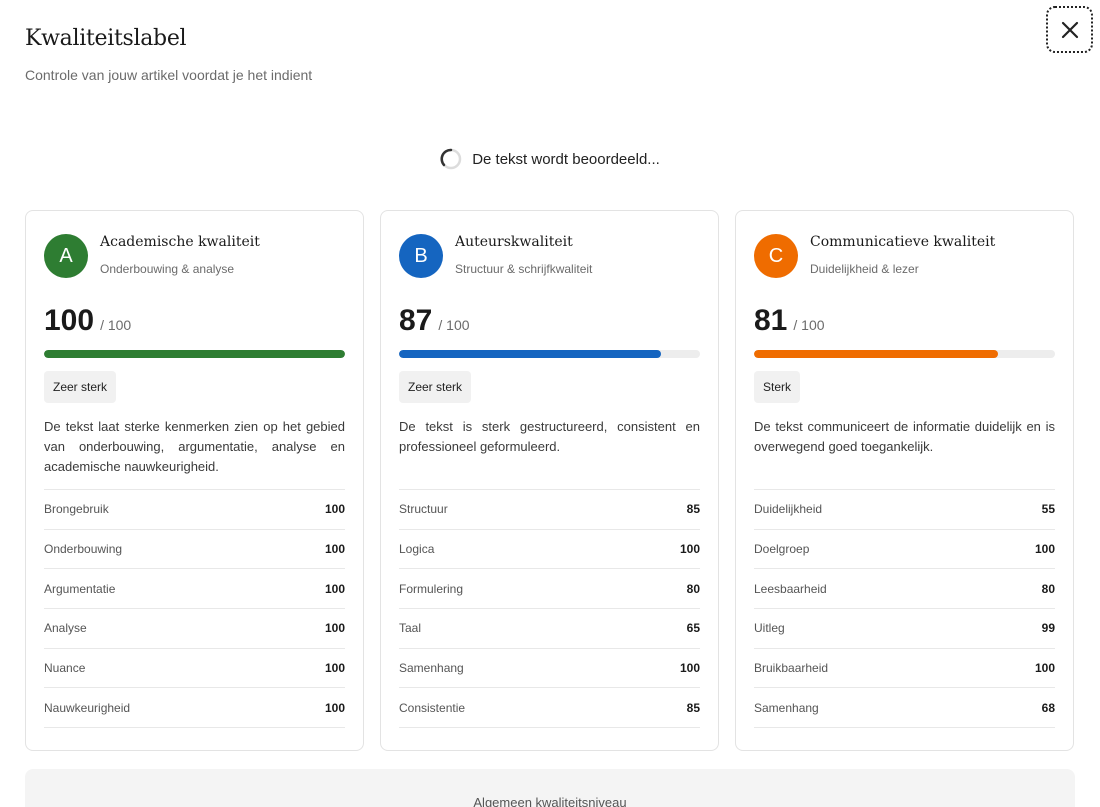 The image size is (1100, 807). What do you see at coordinates (421, 256) in the screenshot?
I see `grade-badge: B` at bounding box center [421, 256].